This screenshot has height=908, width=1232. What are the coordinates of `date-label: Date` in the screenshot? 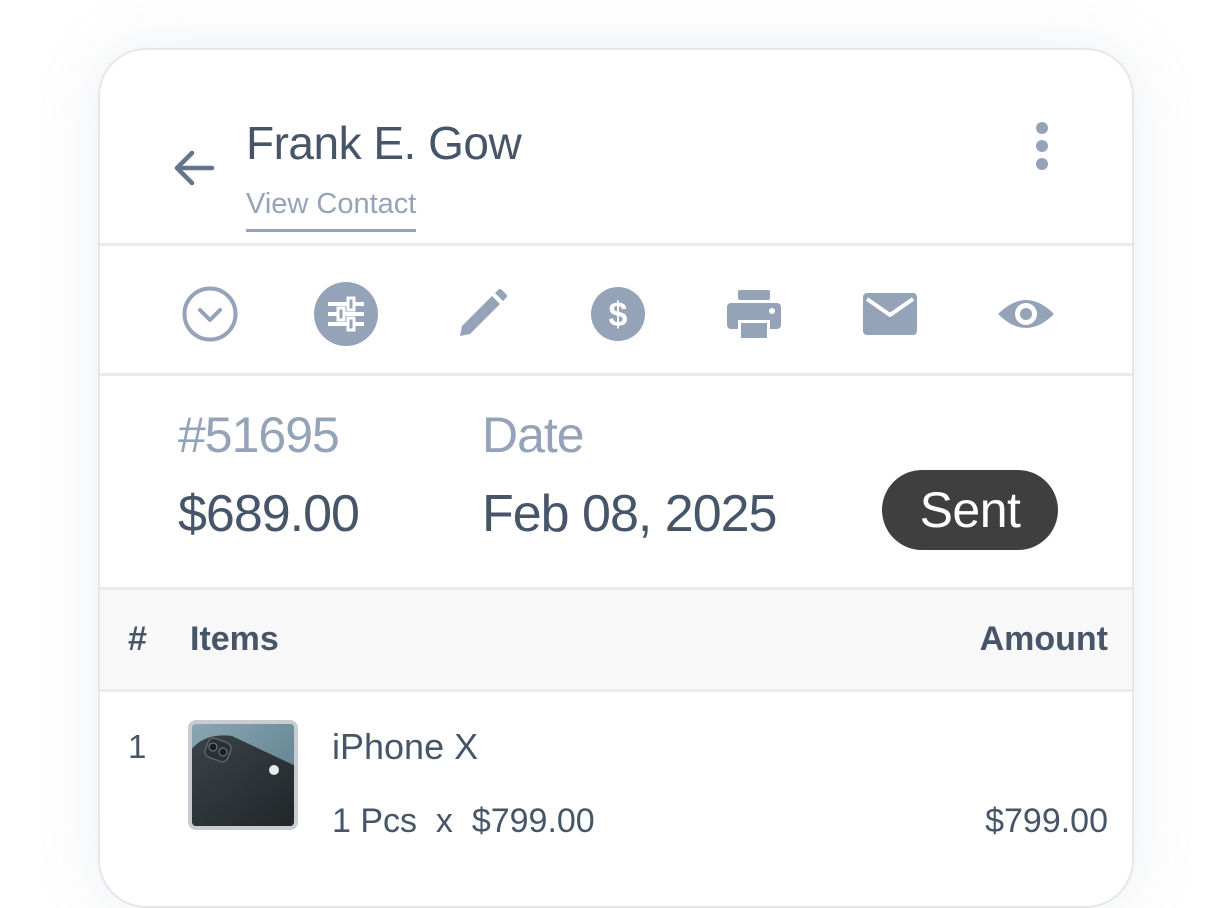 It's located at (533, 435).